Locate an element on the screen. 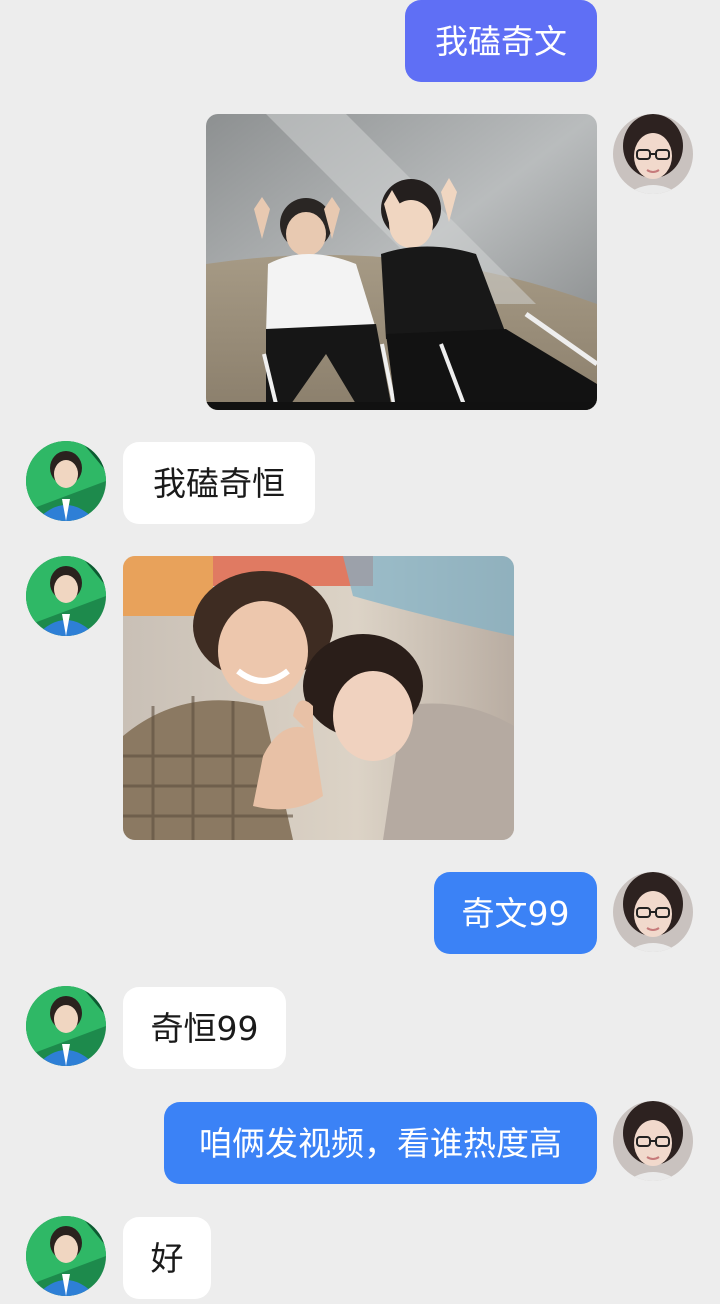 Image resolution: width=720 pixels, height=1304 pixels. photo-two-friends-peace-sign is located at coordinates (401, 262).